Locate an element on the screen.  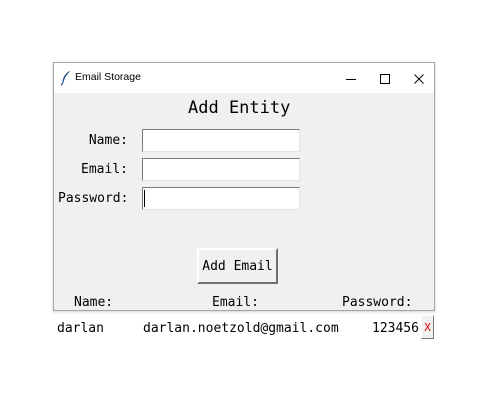
maximize-icon is located at coordinates (385, 78).